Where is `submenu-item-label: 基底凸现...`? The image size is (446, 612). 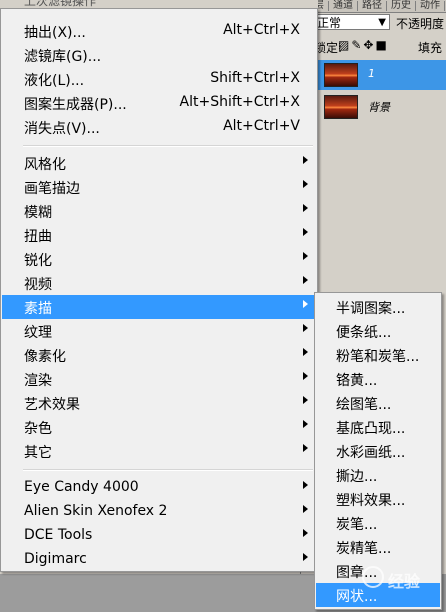
submenu-item-label: 基底凸现... is located at coordinates (371, 429).